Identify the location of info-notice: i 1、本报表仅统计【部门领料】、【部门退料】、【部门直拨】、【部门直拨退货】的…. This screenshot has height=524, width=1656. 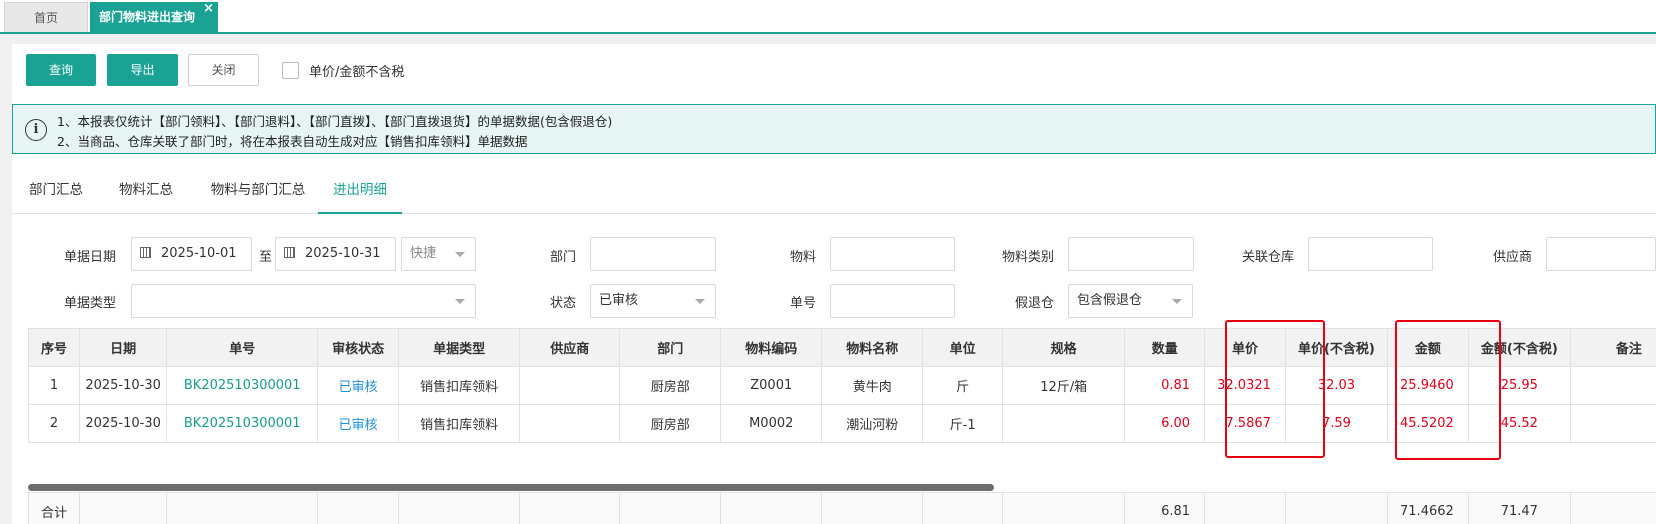
(834, 129).